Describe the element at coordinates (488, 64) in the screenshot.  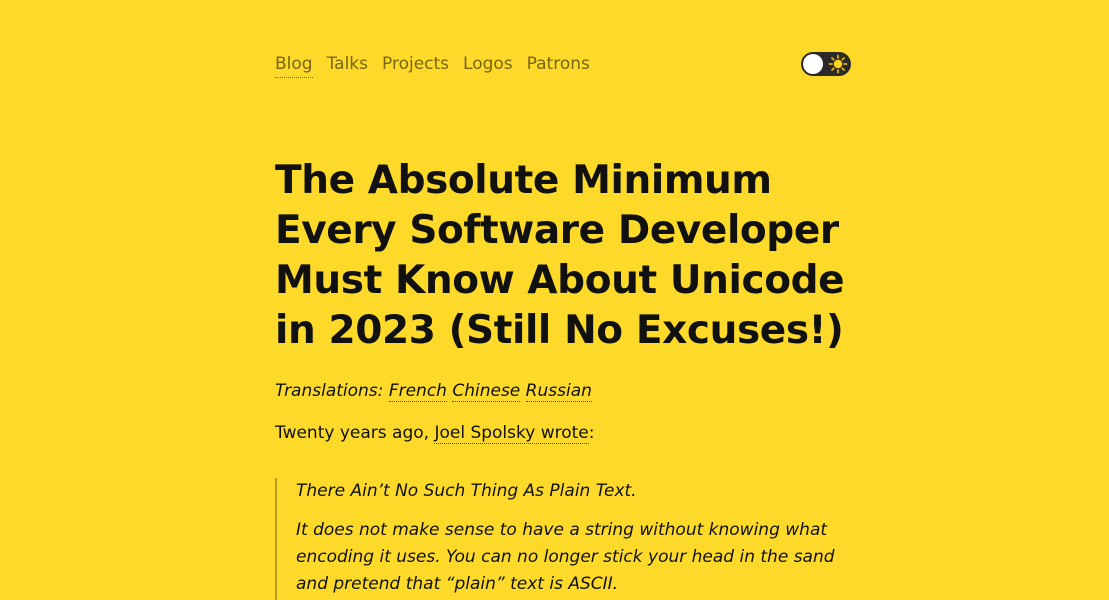
I see `nav-link-logos: Logos` at that location.